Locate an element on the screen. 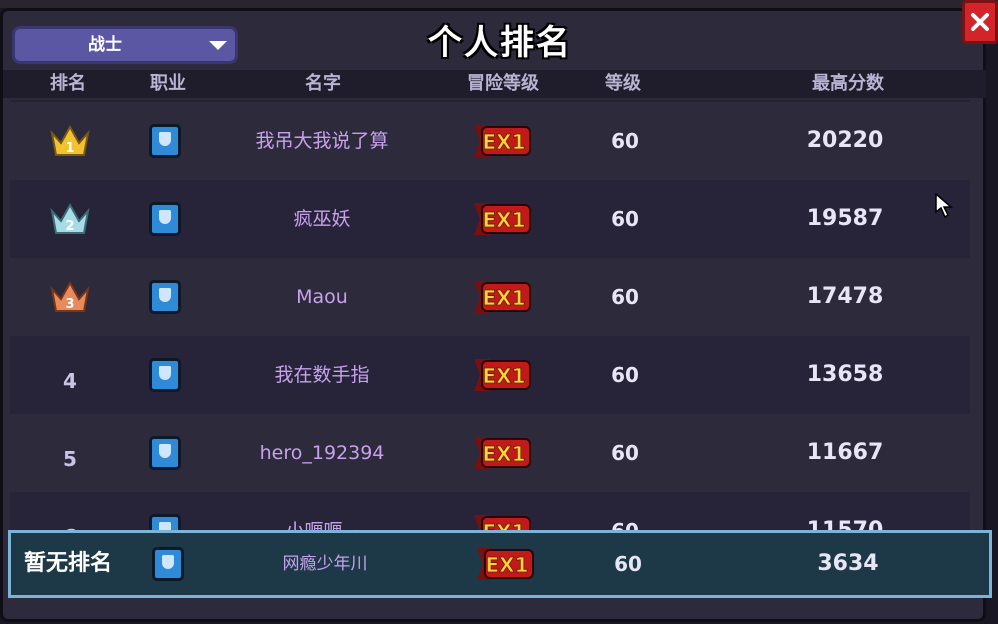  rank-cell: 3 is located at coordinates (70, 297).